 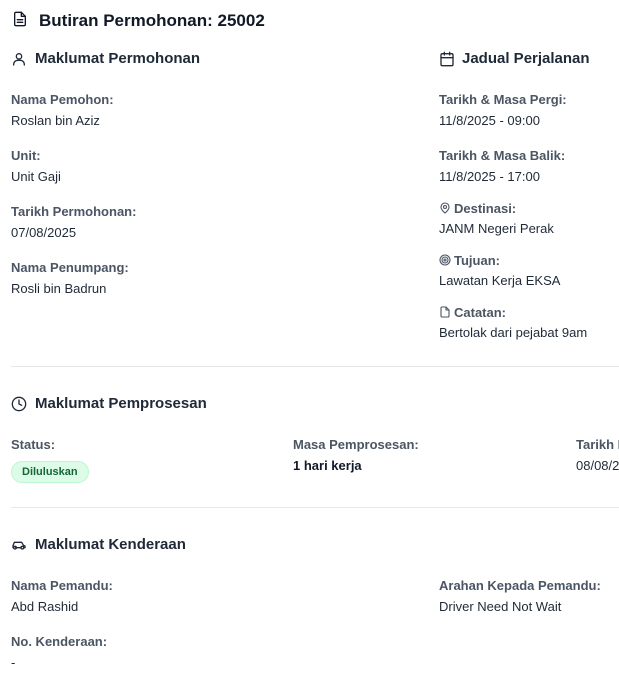 What do you see at coordinates (489, 120) in the screenshot?
I see `departure-value: 11/8/2025 - 09:00` at bounding box center [489, 120].